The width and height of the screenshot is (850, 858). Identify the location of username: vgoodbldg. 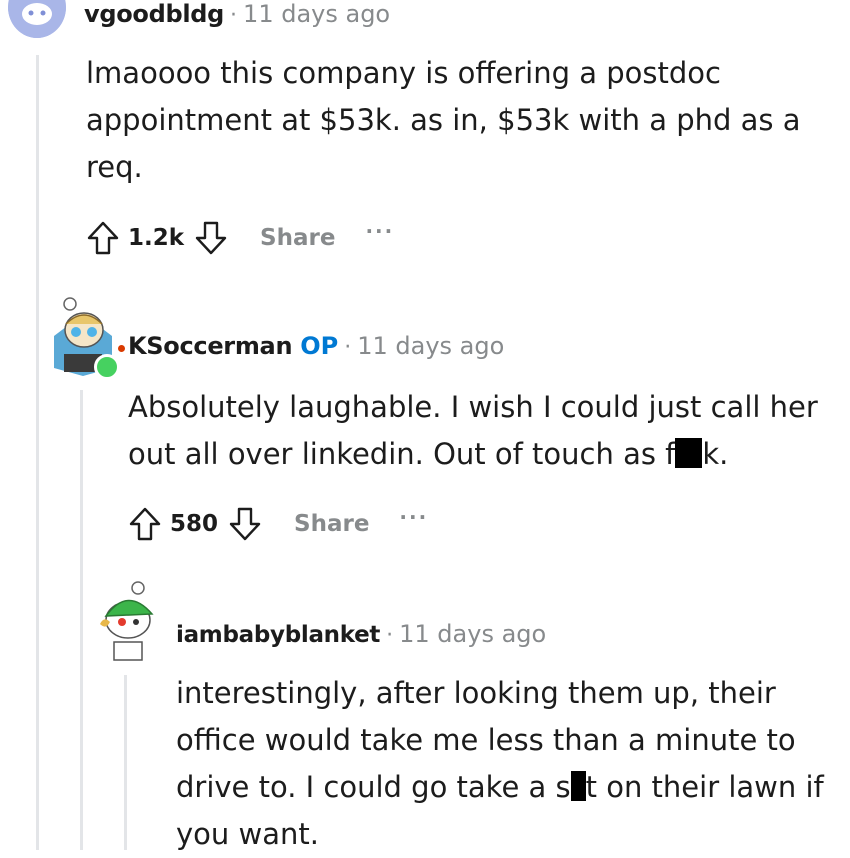
(154, 14).